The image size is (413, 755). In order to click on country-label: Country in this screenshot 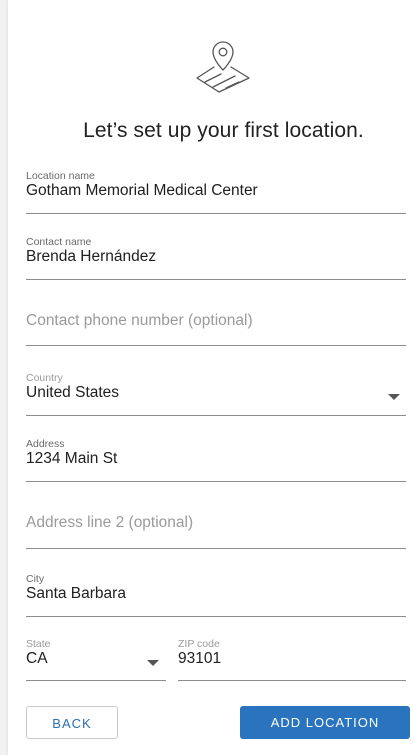, I will do `click(44, 378)`.